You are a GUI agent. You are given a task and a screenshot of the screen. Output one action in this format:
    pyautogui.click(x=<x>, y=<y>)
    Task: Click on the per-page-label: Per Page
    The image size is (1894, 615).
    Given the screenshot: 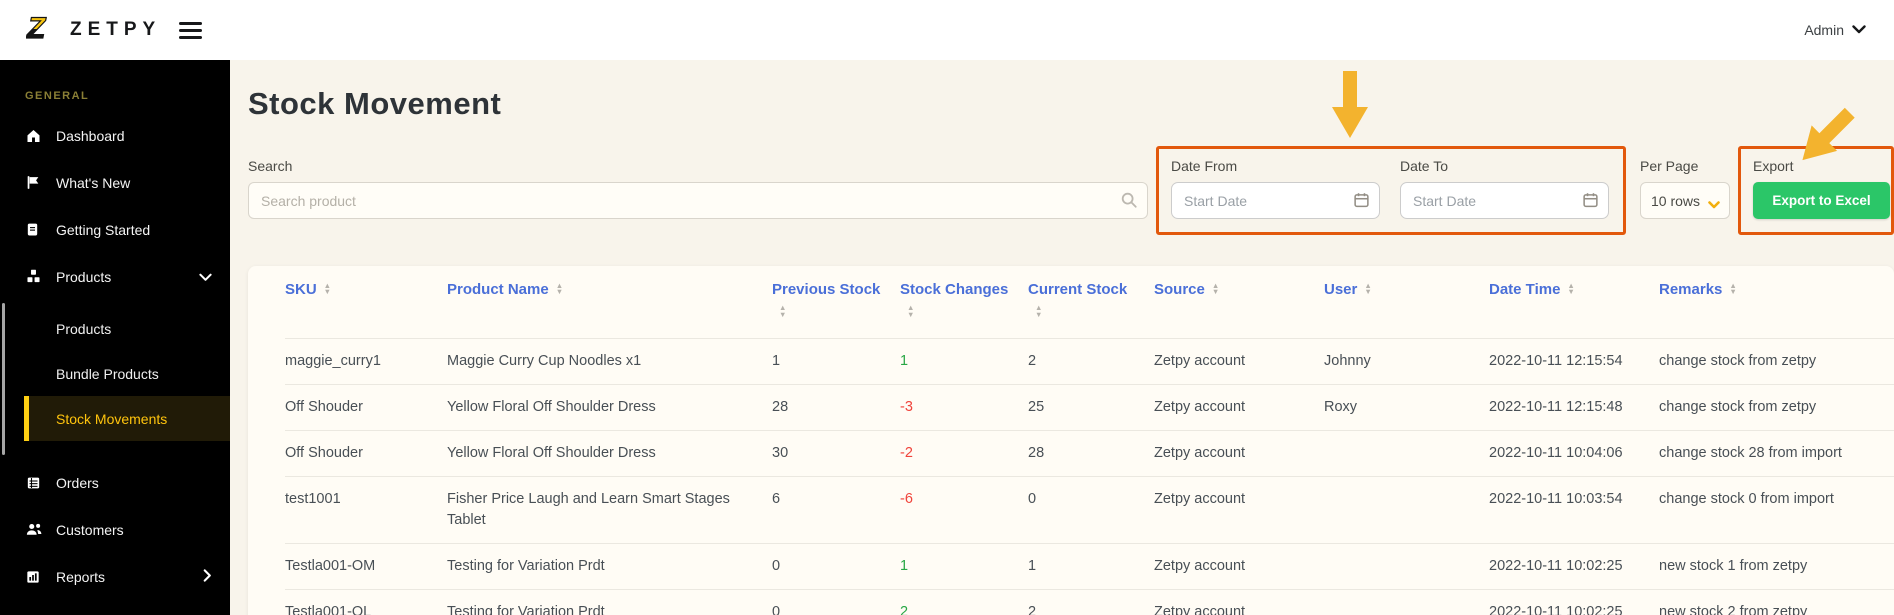 What is the action you would take?
    pyautogui.click(x=1669, y=166)
    